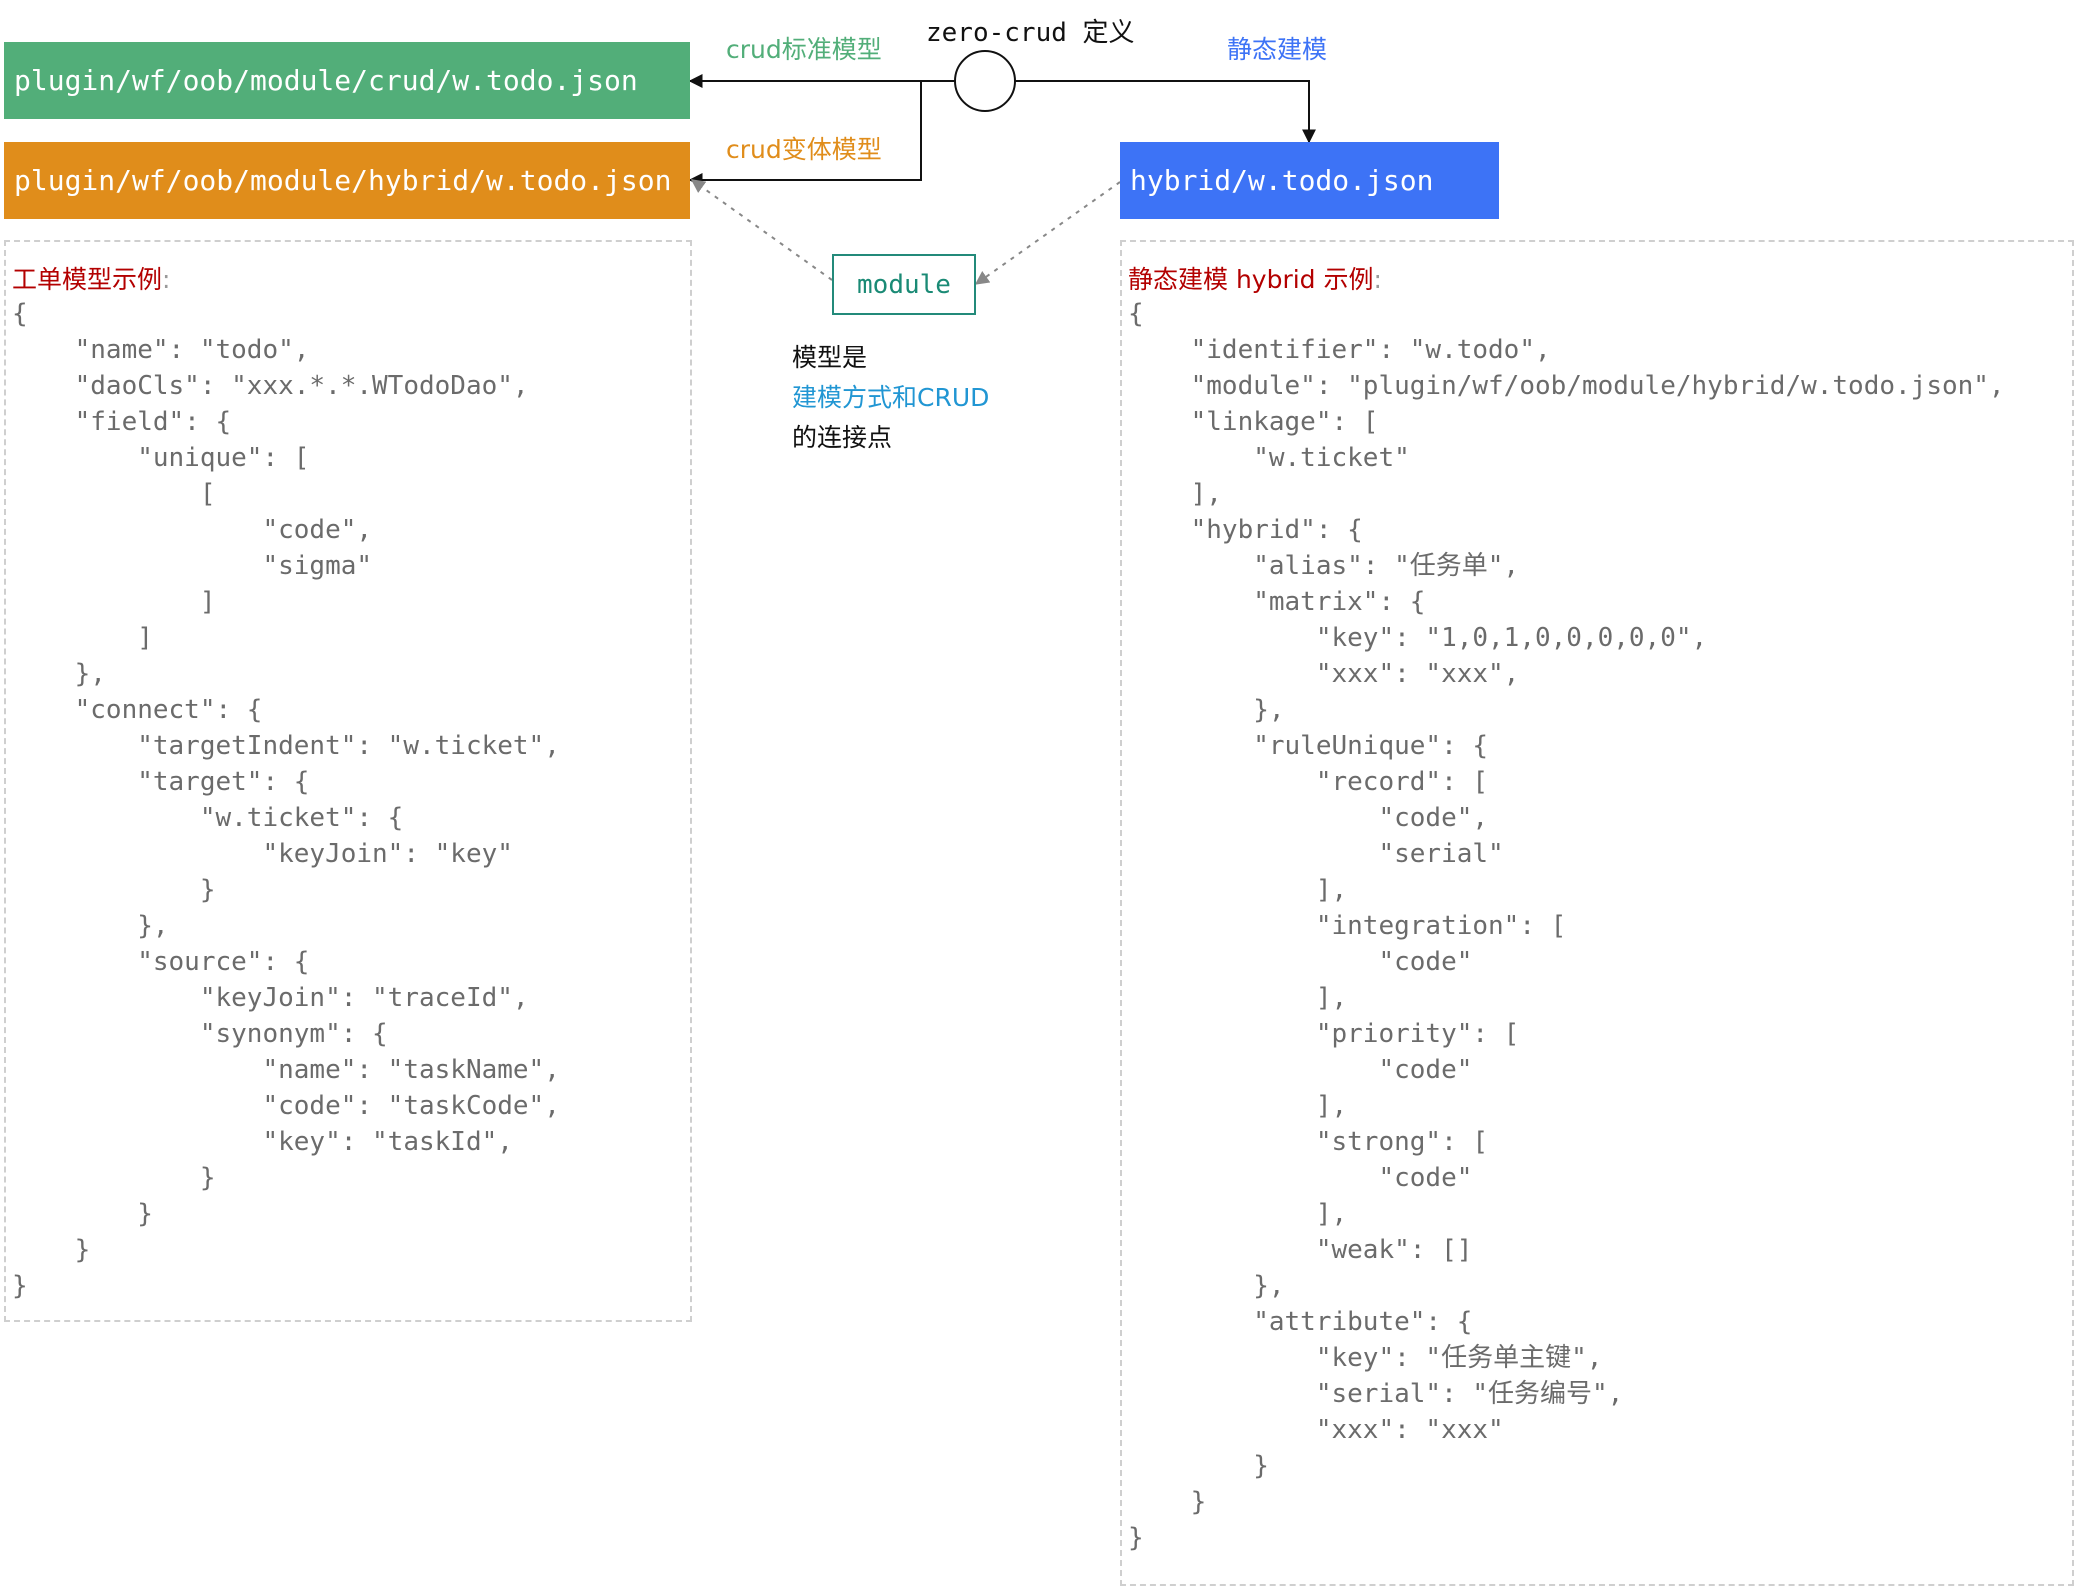 The width and height of the screenshot is (2074, 1586). Describe the element at coordinates (1030, 33) in the screenshot. I see `zero-crud-label: zero-crud 定义` at that location.